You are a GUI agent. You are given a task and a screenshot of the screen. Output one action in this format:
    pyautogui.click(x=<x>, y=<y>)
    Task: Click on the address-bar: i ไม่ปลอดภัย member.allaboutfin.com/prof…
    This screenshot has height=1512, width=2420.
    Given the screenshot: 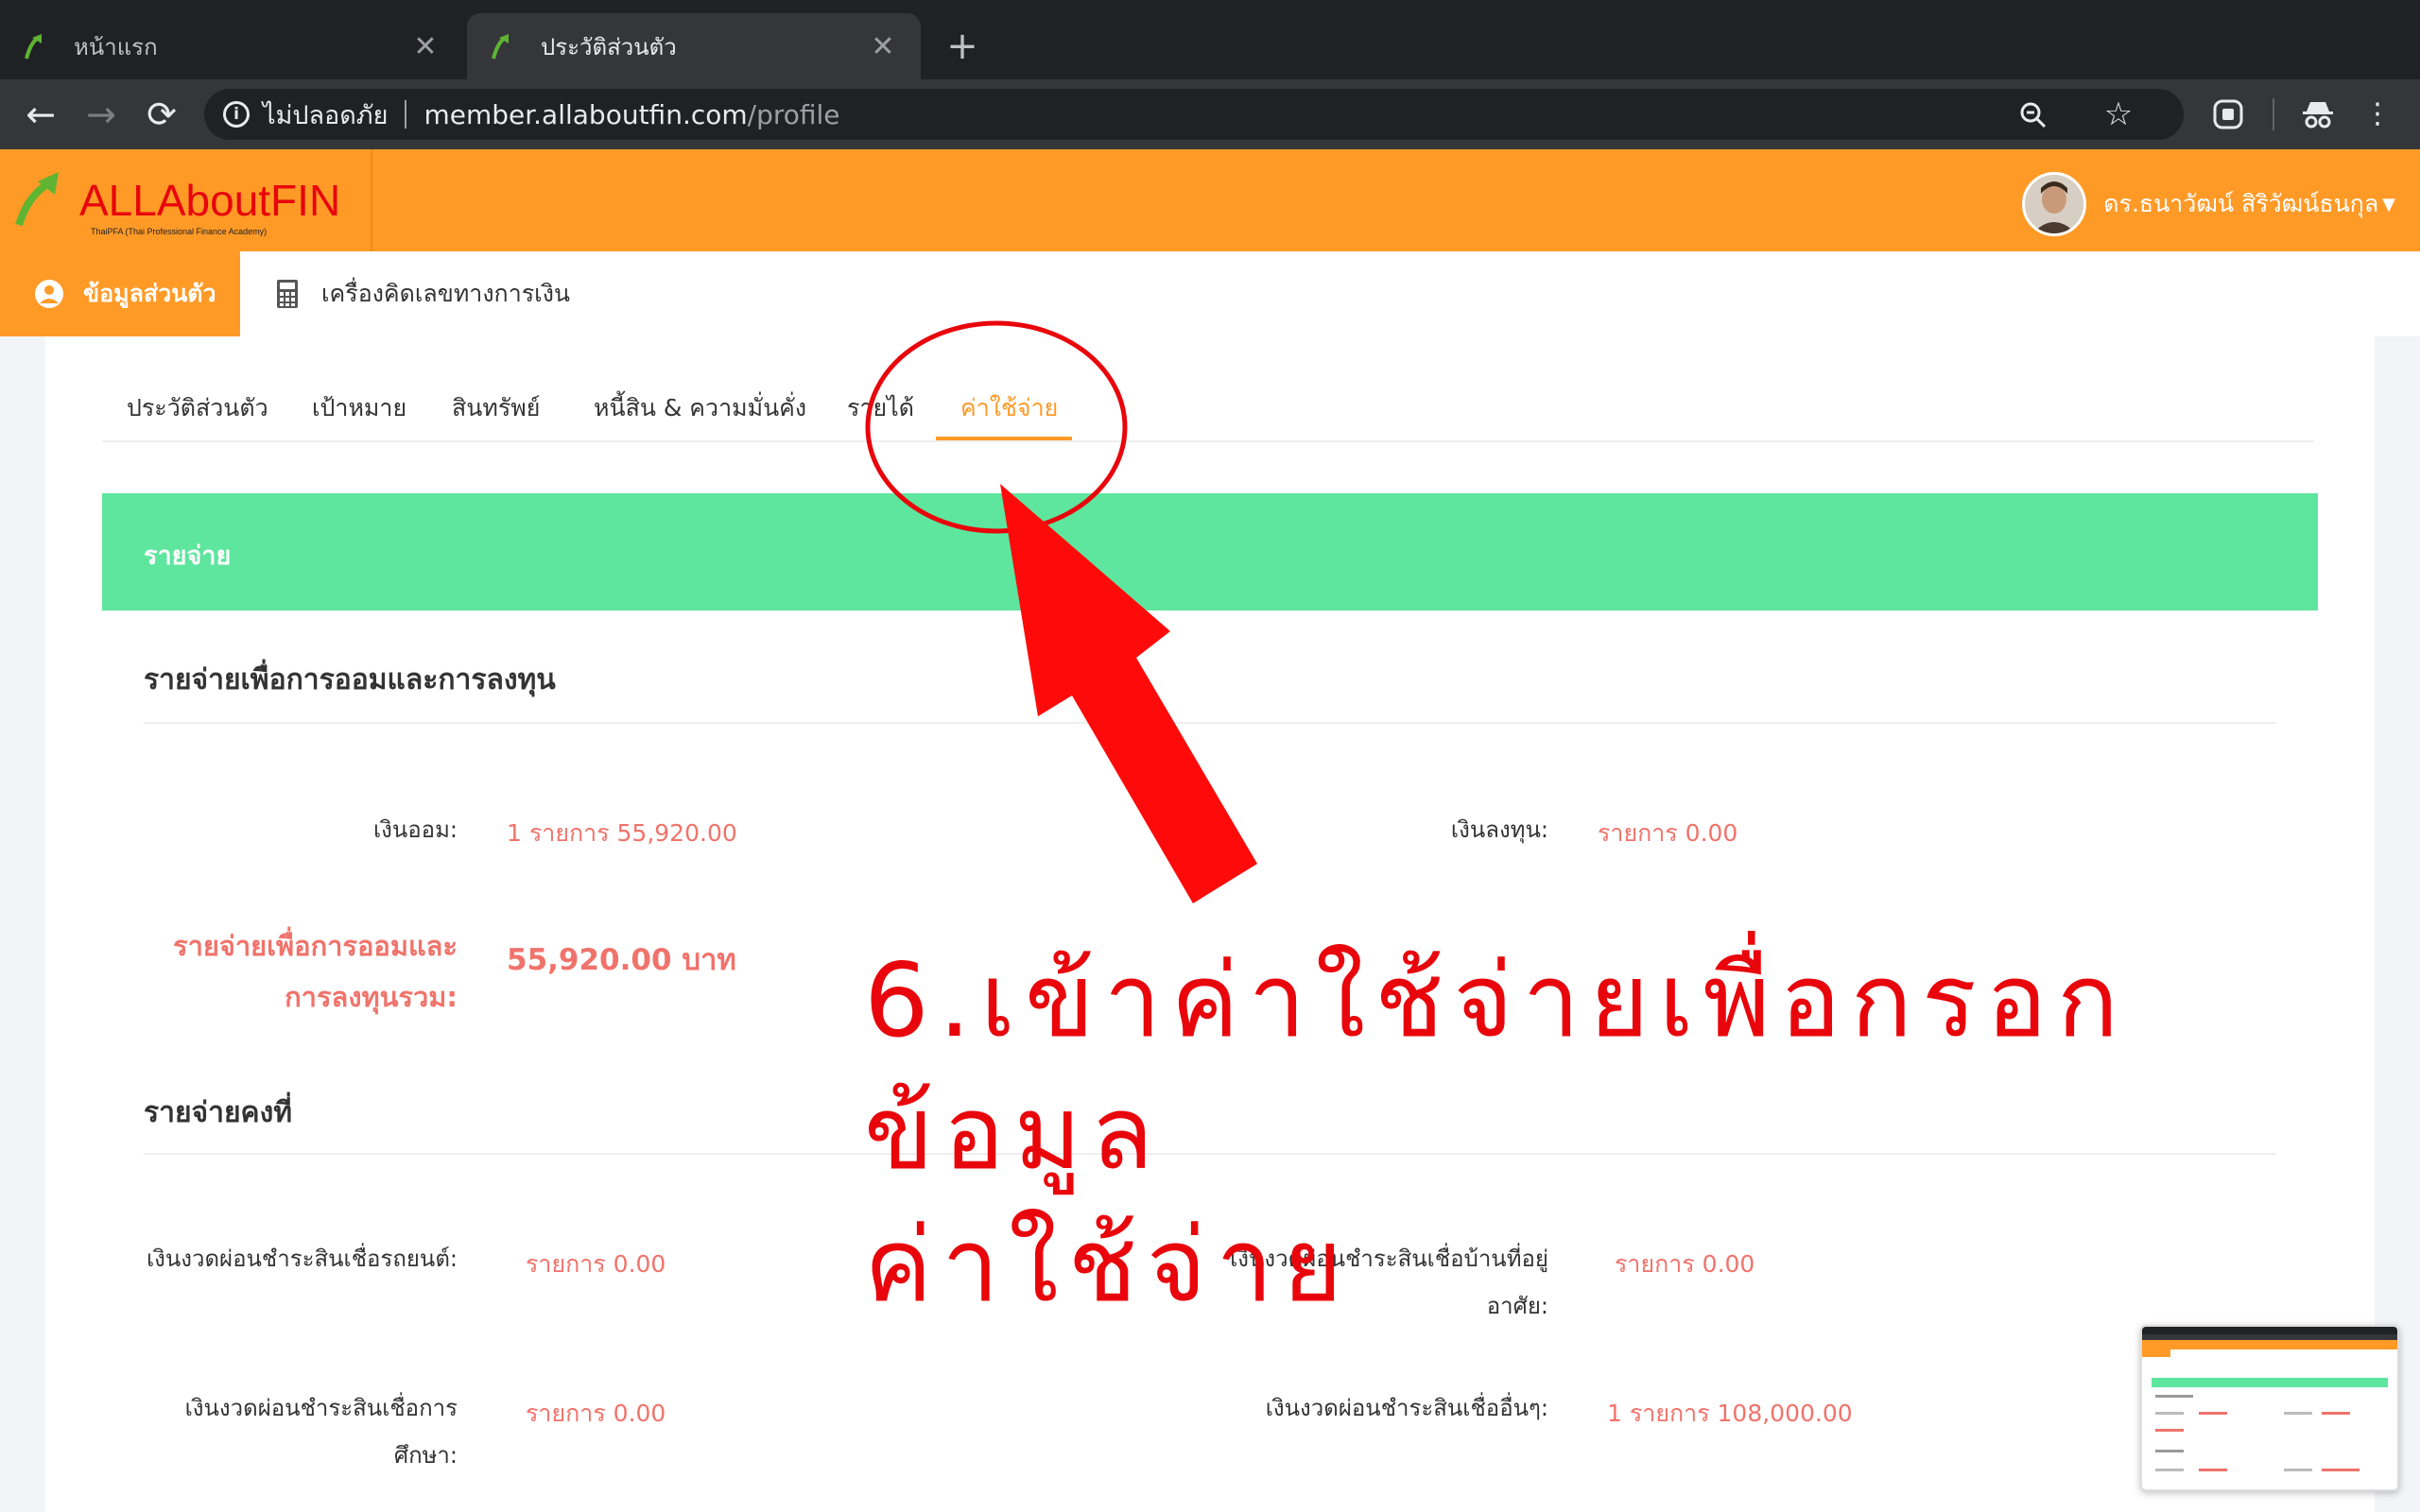 What is the action you would take?
    pyautogui.click(x=1194, y=114)
    